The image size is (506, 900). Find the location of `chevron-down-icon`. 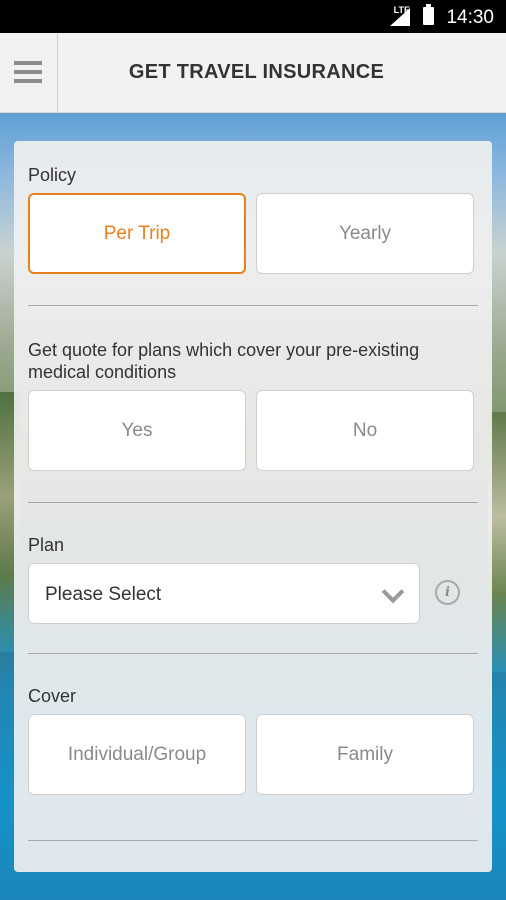

chevron-down-icon is located at coordinates (393, 592).